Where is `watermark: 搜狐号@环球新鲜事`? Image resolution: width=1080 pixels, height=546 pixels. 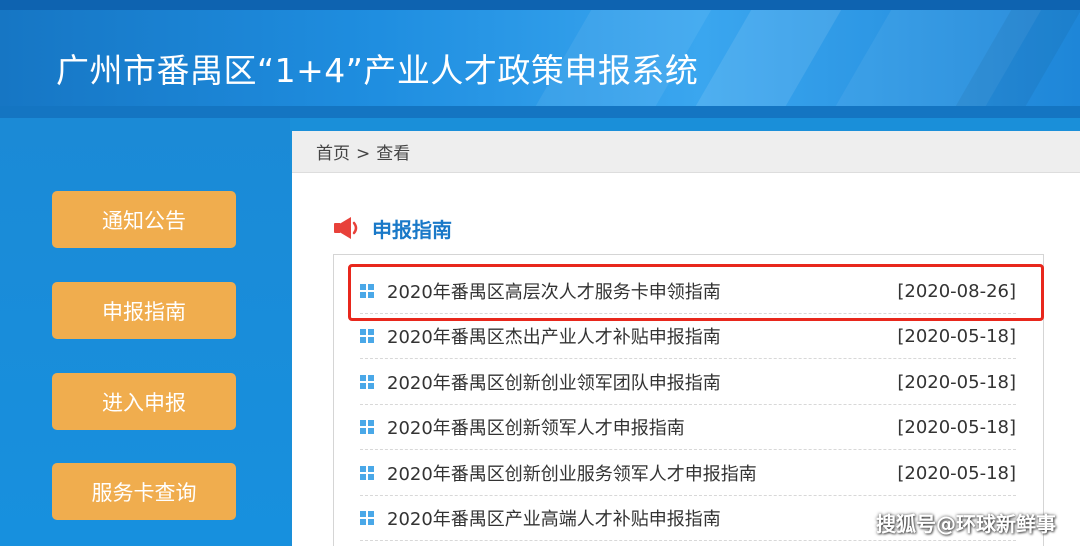 watermark: 搜狐号@环球新鲜事 is located at coordinates (966, 524).